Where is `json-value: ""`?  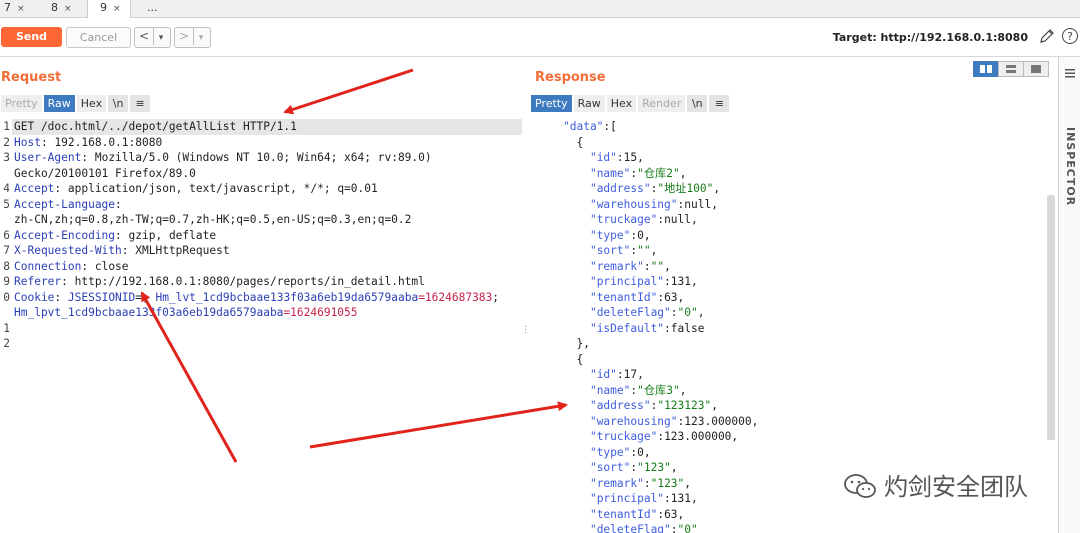
json-value: "" is located at coordinates (657, 266).